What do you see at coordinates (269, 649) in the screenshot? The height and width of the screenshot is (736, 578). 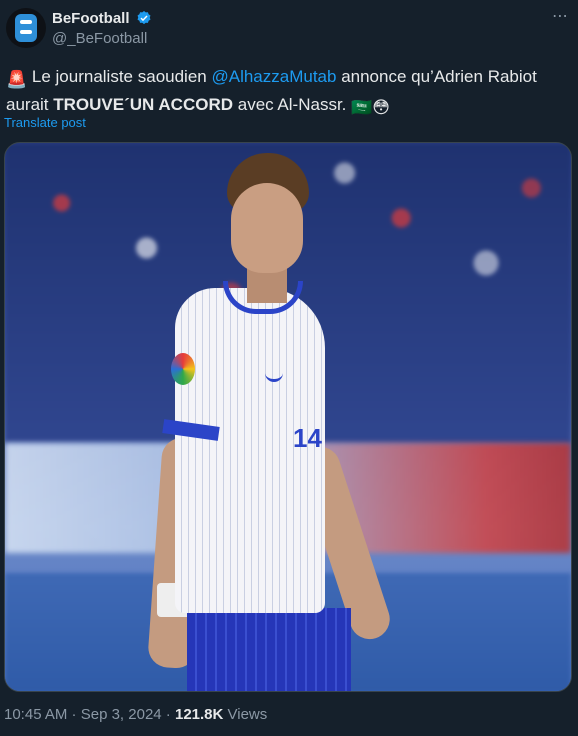 I see `player-shorts` at bounding box center [269, 649].